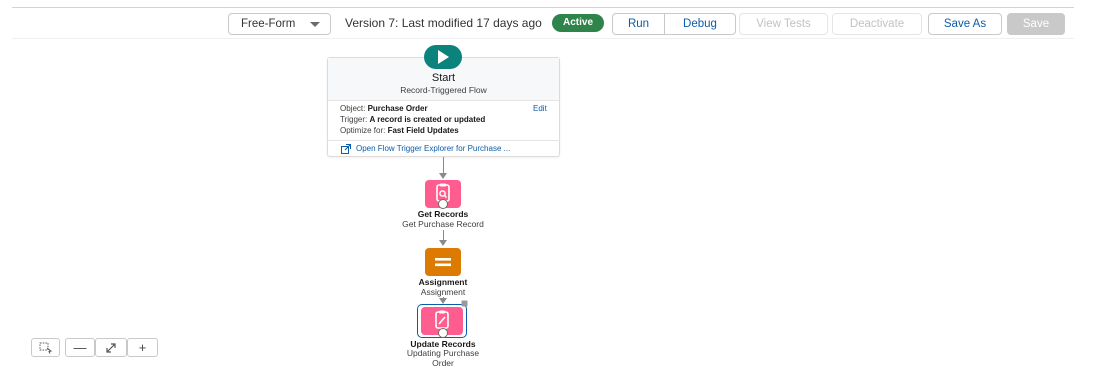 The height and width of the screenshot is (368, 1099). What do you see at coordinates (397, 108) in the screenshot?
I see `start-object-value: Purchase Order` at bounding box center [397, 108].